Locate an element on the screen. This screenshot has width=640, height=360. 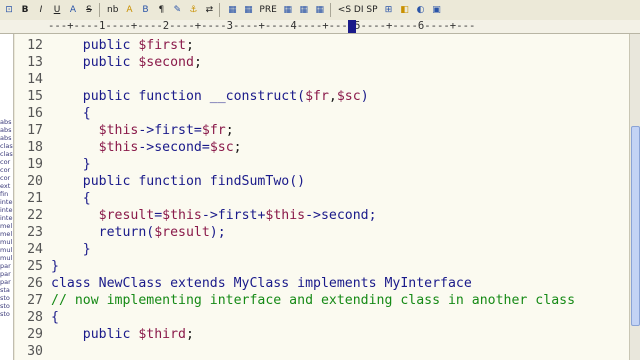
code-token: ->second= is located at coordinates (174, 147).